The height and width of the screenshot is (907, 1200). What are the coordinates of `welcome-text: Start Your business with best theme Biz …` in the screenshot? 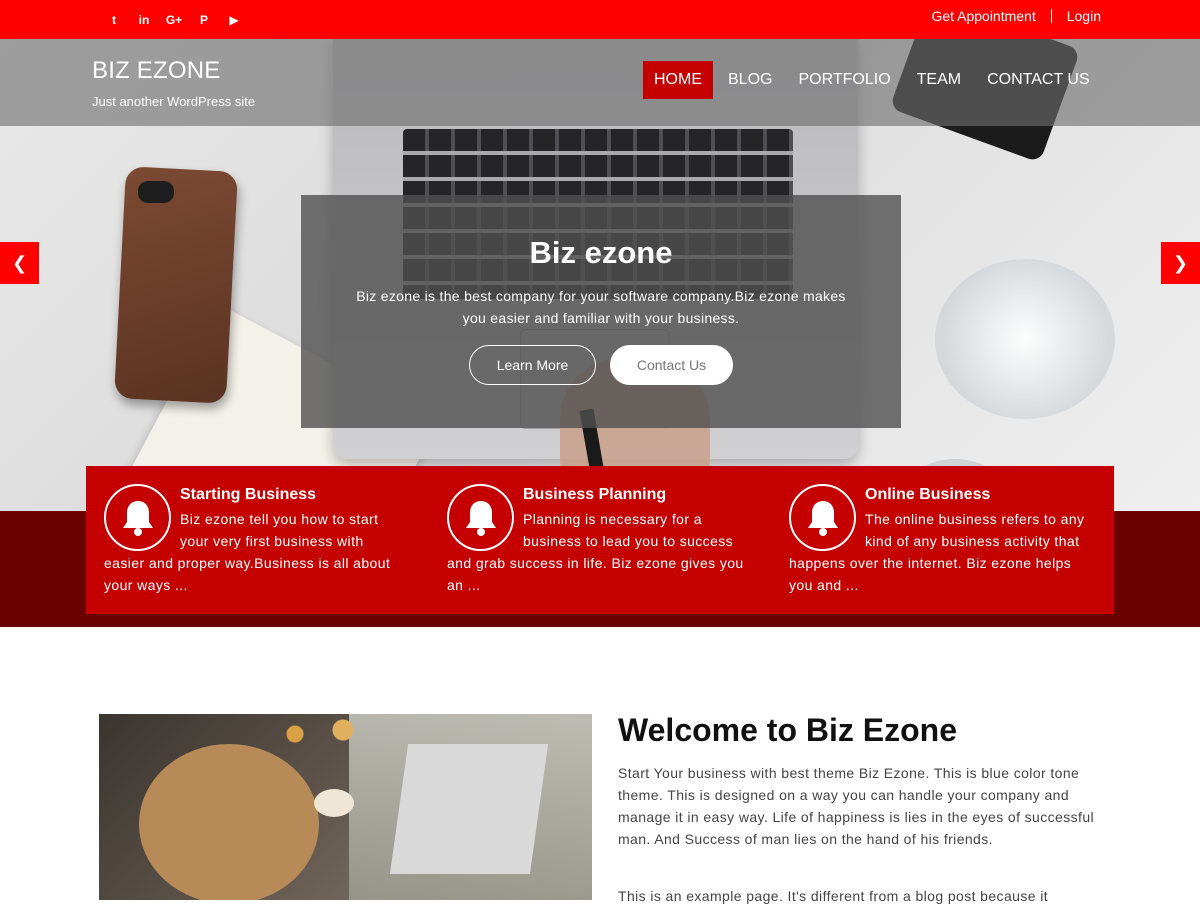 It's located at (856, 806).